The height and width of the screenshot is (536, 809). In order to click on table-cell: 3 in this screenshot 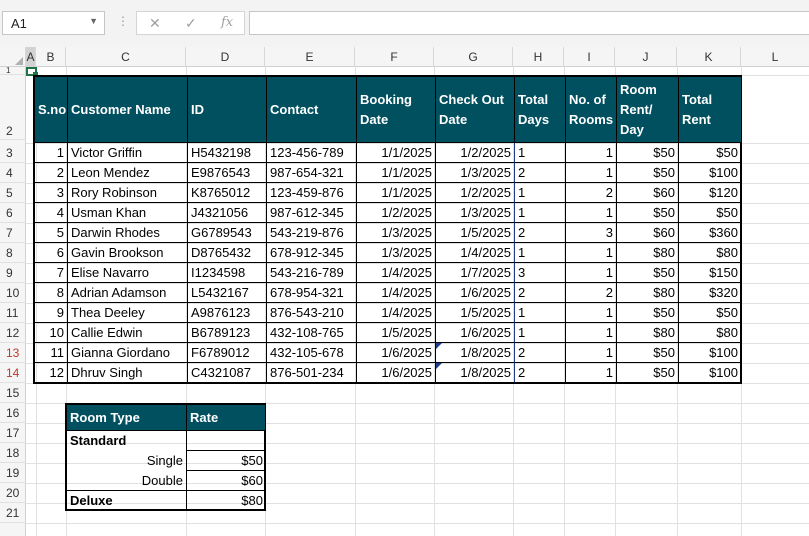, I will do `click(591, 233)`.